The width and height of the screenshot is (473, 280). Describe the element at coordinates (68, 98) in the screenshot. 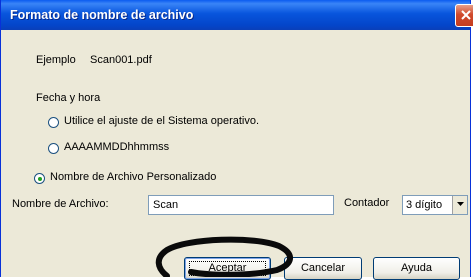

I see `date-time-label: Fecha y hora` at that location.